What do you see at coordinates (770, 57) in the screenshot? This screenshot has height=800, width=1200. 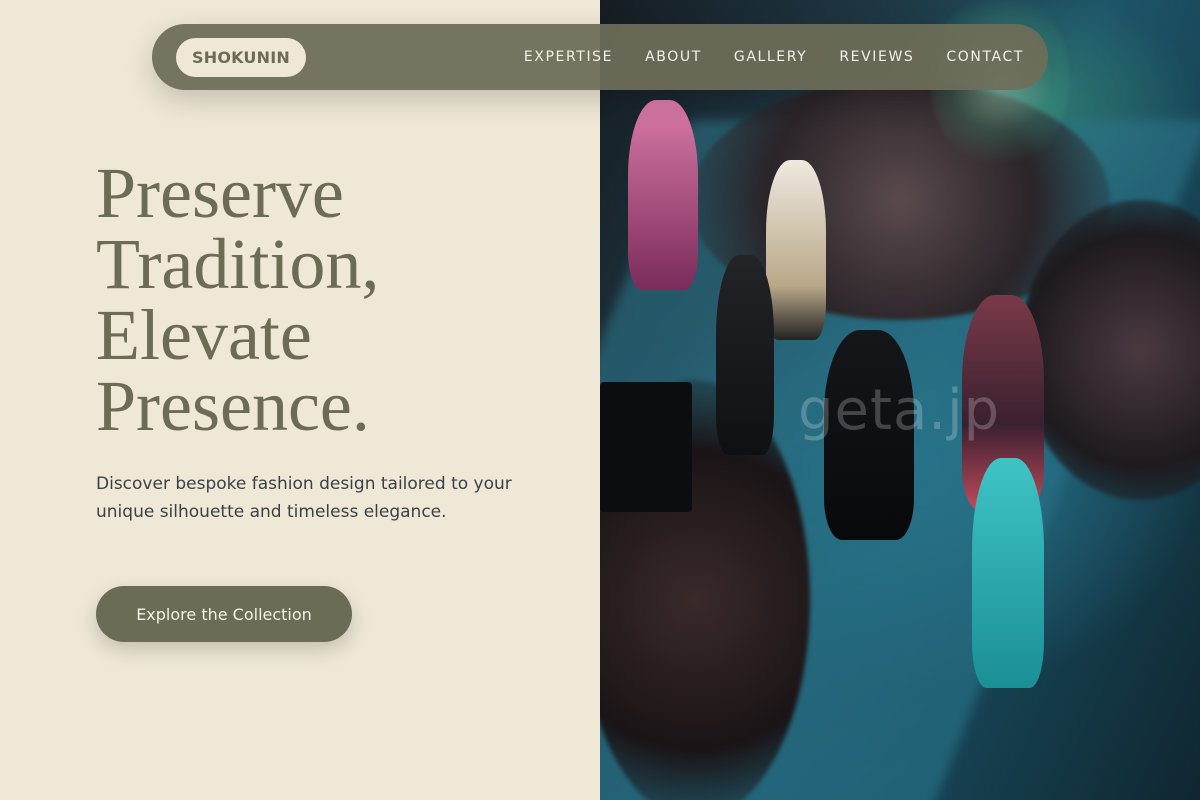 I see `nav-link-gallery: GALLERY` at bounding box center [770, 57].